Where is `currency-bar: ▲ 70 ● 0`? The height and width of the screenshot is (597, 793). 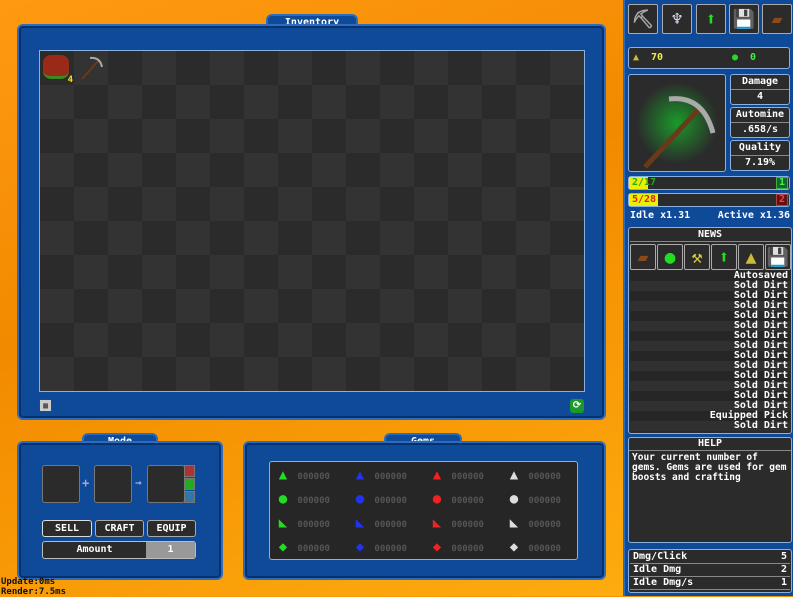 currency-bar: ▲ 70 ● 0 is located at coordinates (709, 58).